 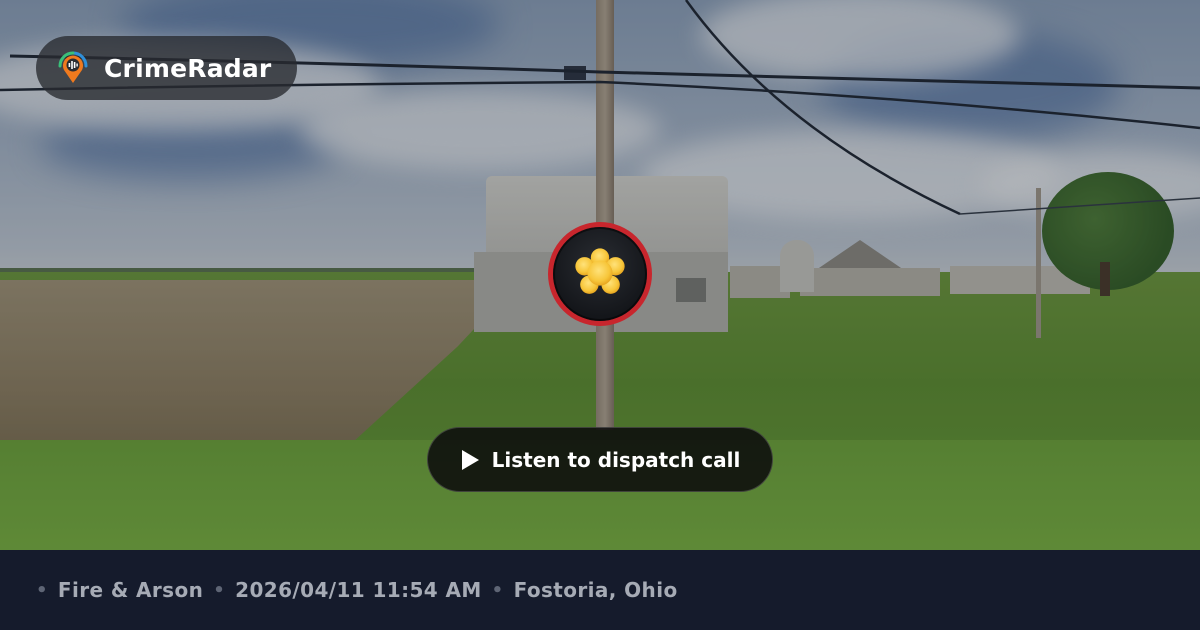 I want to click on incident-type-badge, so click(x=600, y=274).